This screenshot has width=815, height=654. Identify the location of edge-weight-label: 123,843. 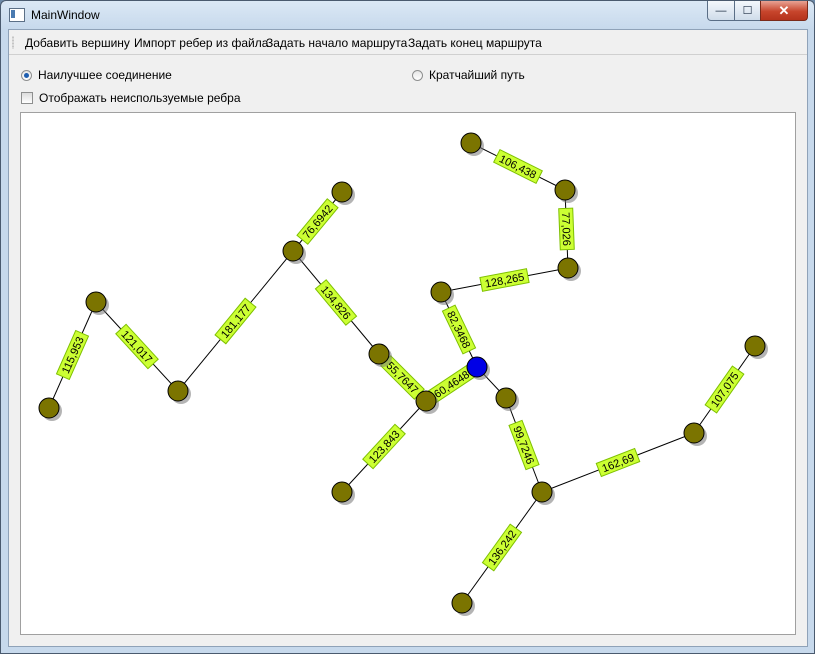
(384, 446).